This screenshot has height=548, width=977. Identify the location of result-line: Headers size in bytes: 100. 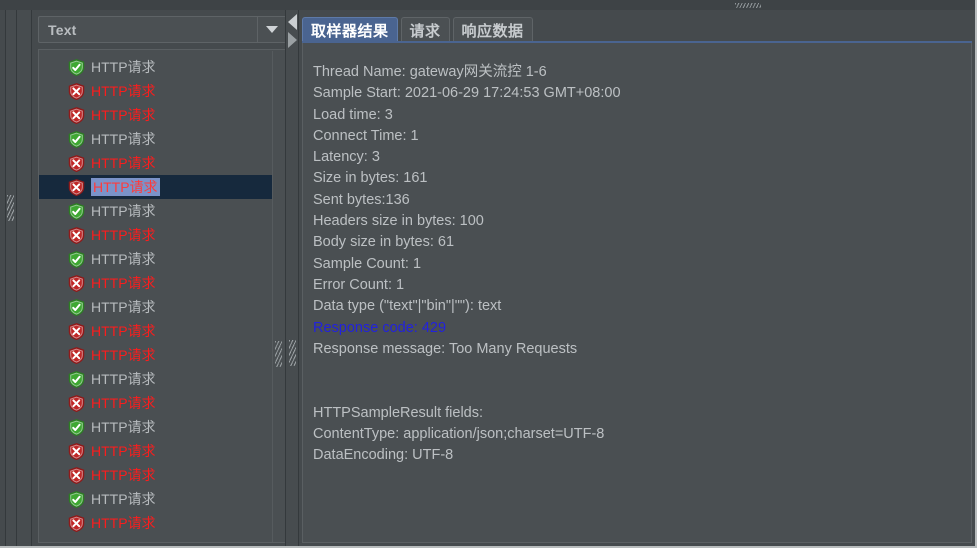
(398, 221).